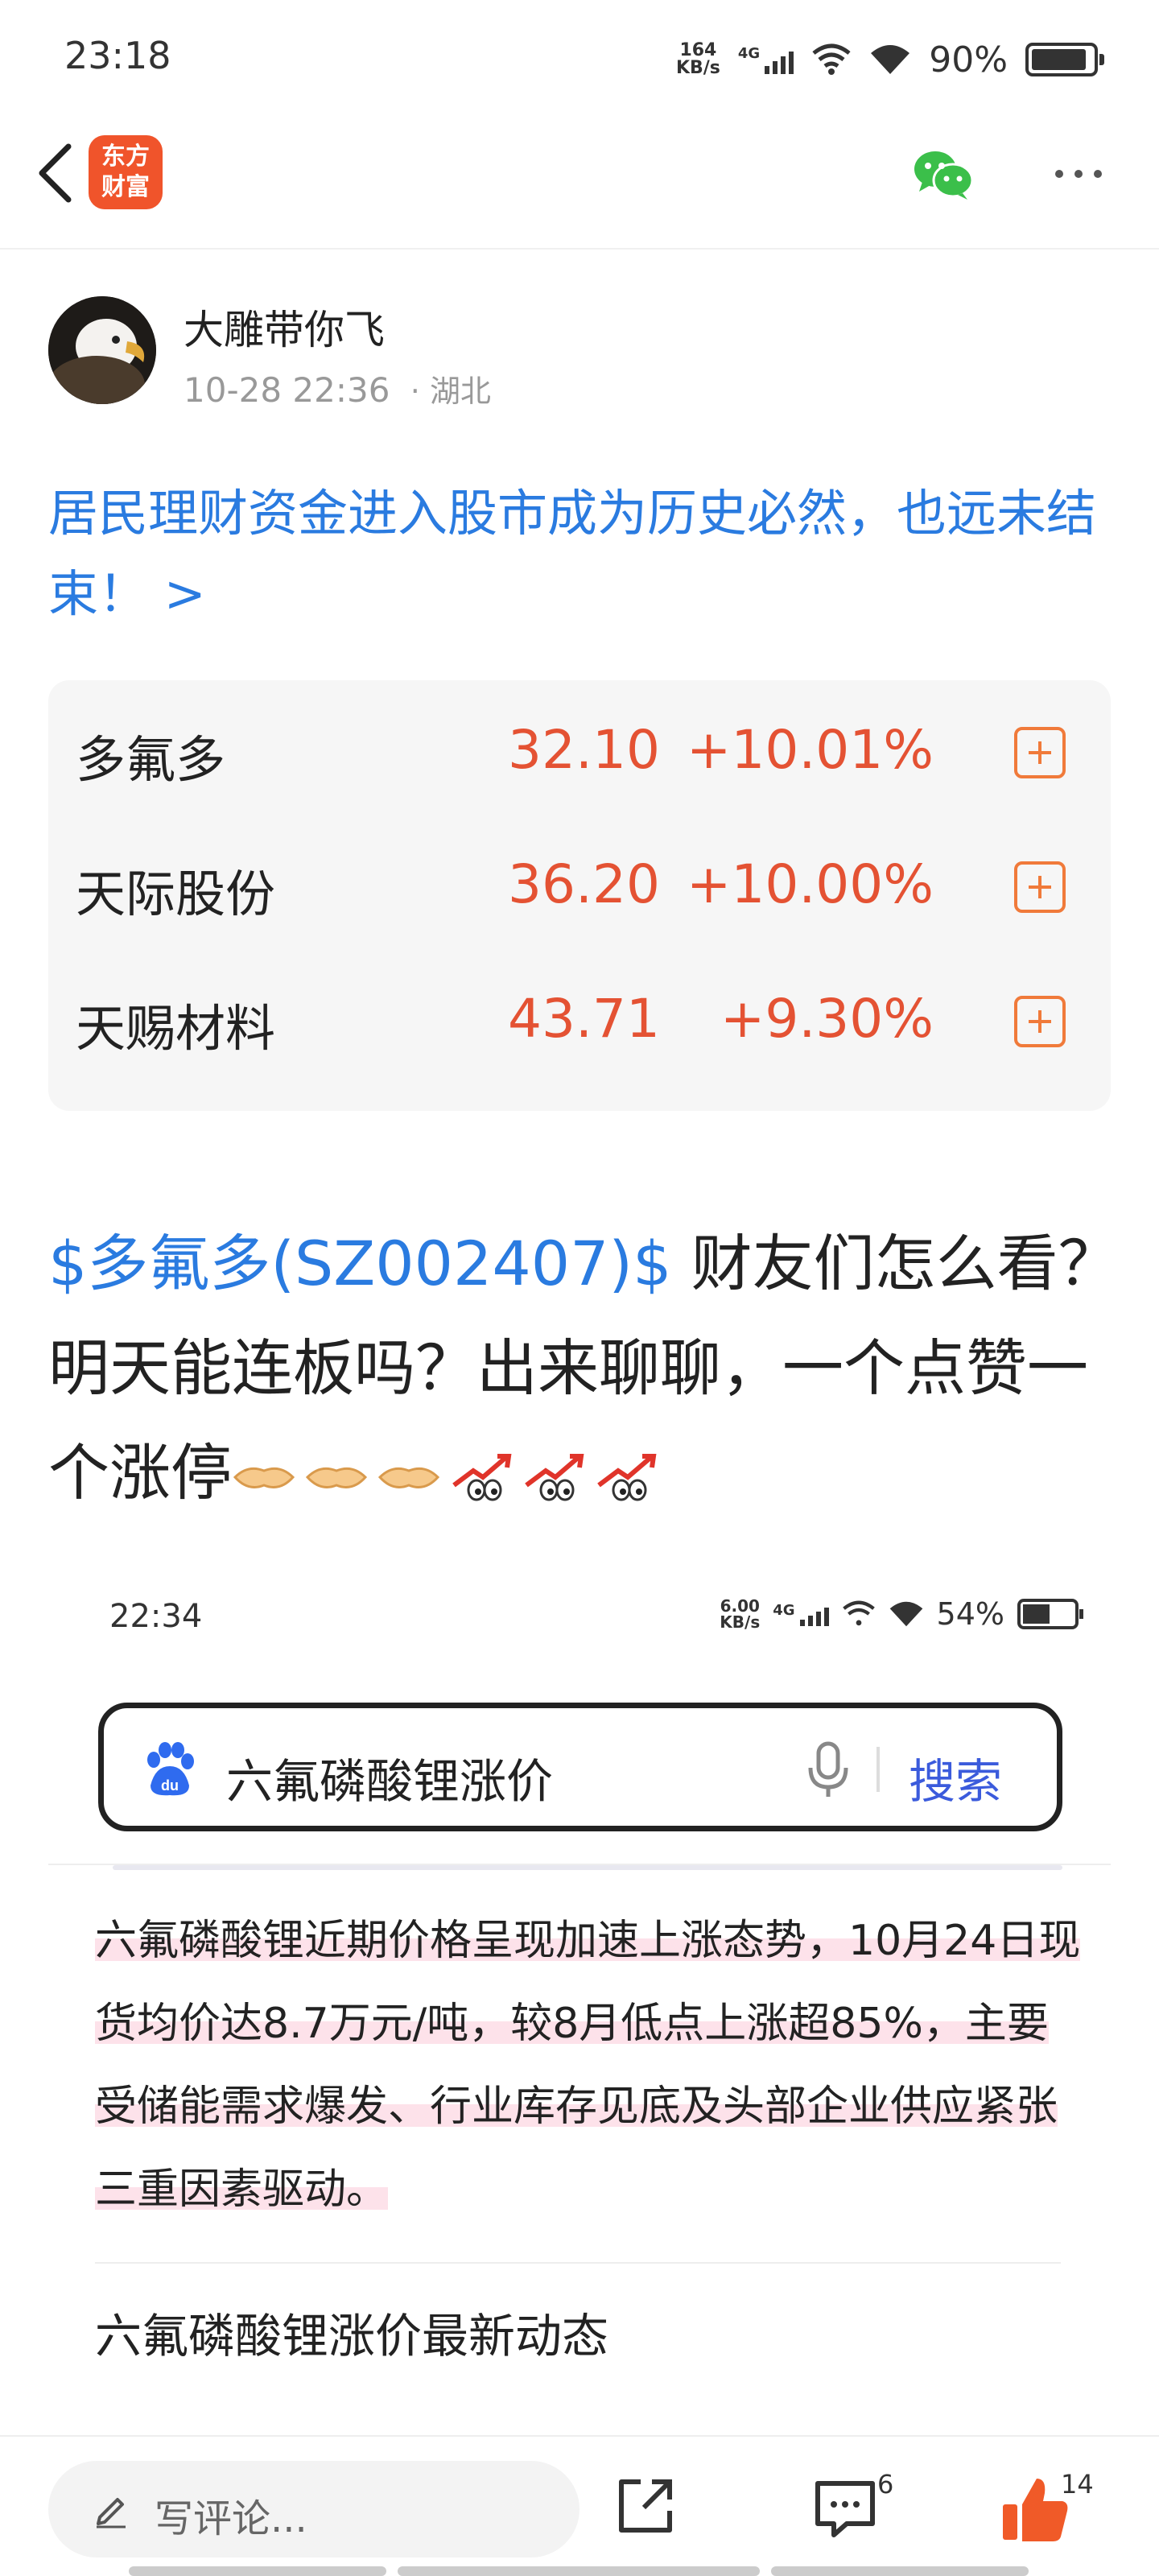 Image resolution: width=1159 pixels, height=2576 pixels. I want to click on author-avatar, so click(102, 350).